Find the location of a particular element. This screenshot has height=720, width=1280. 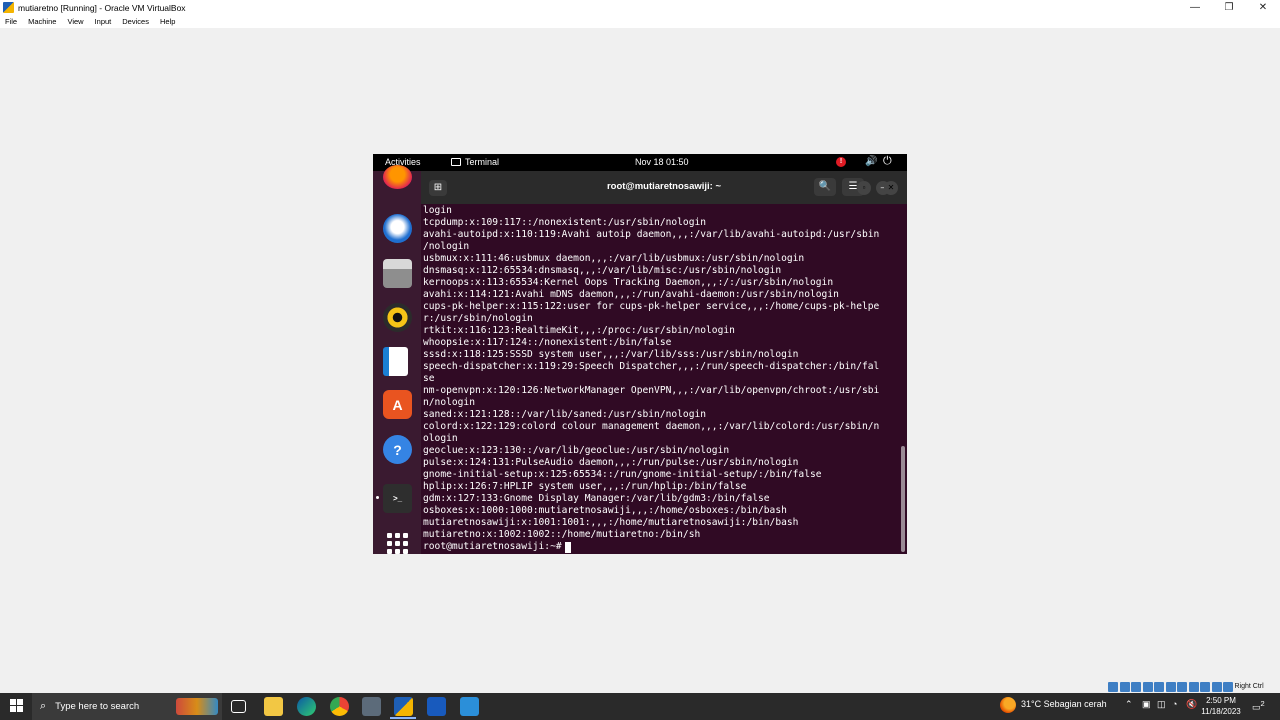

storage-icon is located at coordinates (1113, 686).